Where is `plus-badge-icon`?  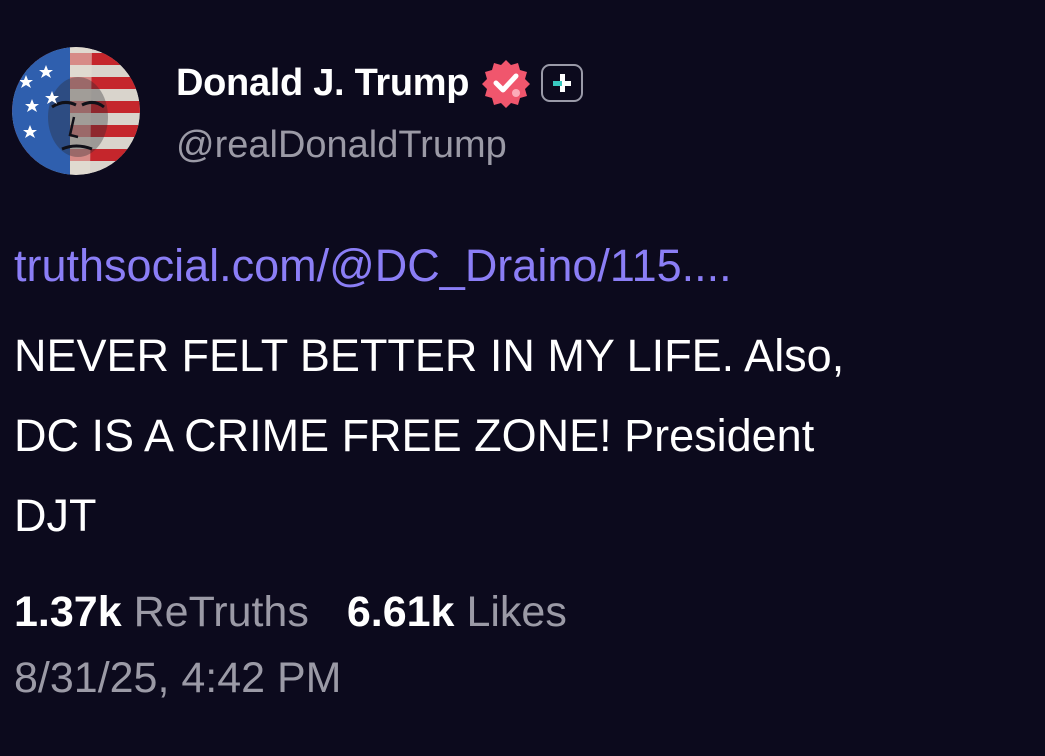 plus-badge-icon is located at coordinates (562, 83).